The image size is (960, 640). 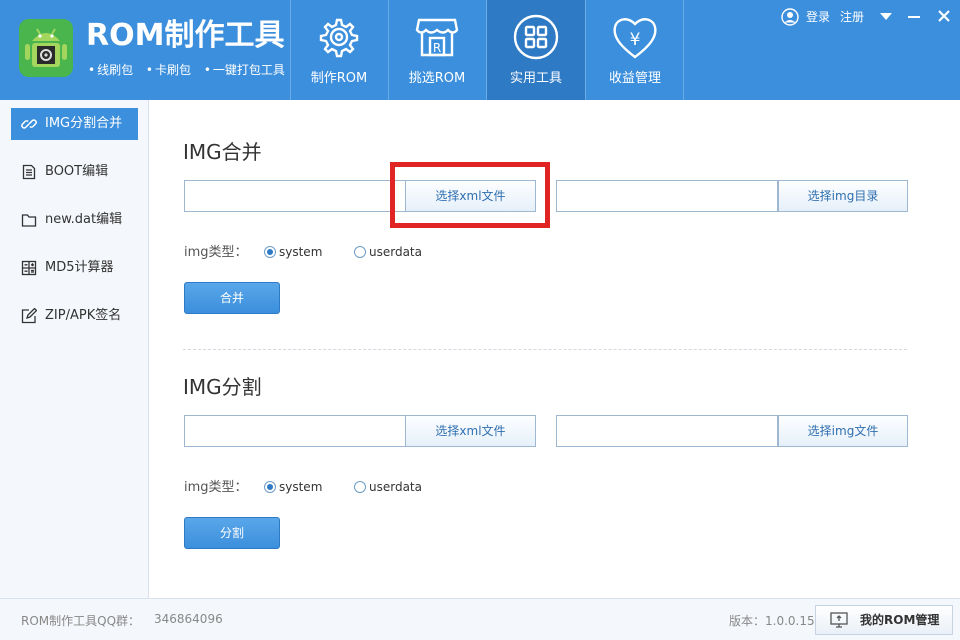 What do you see at coordinates (839, 620) in the screenshot?
I see `monitor-upload-icon` at bounding box center [839, 620].